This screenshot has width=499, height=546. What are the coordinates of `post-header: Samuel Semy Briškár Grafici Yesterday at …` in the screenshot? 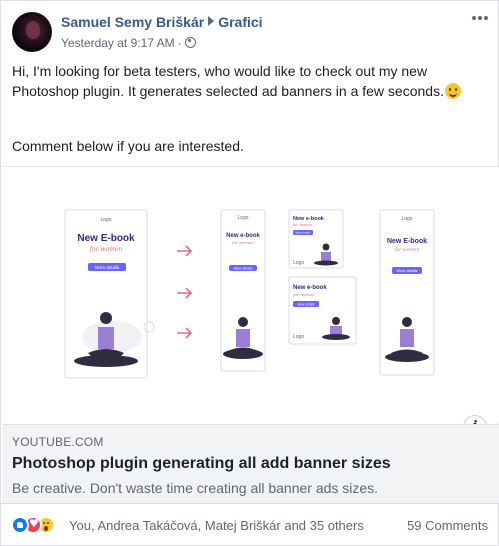 It's located at (250, 30).